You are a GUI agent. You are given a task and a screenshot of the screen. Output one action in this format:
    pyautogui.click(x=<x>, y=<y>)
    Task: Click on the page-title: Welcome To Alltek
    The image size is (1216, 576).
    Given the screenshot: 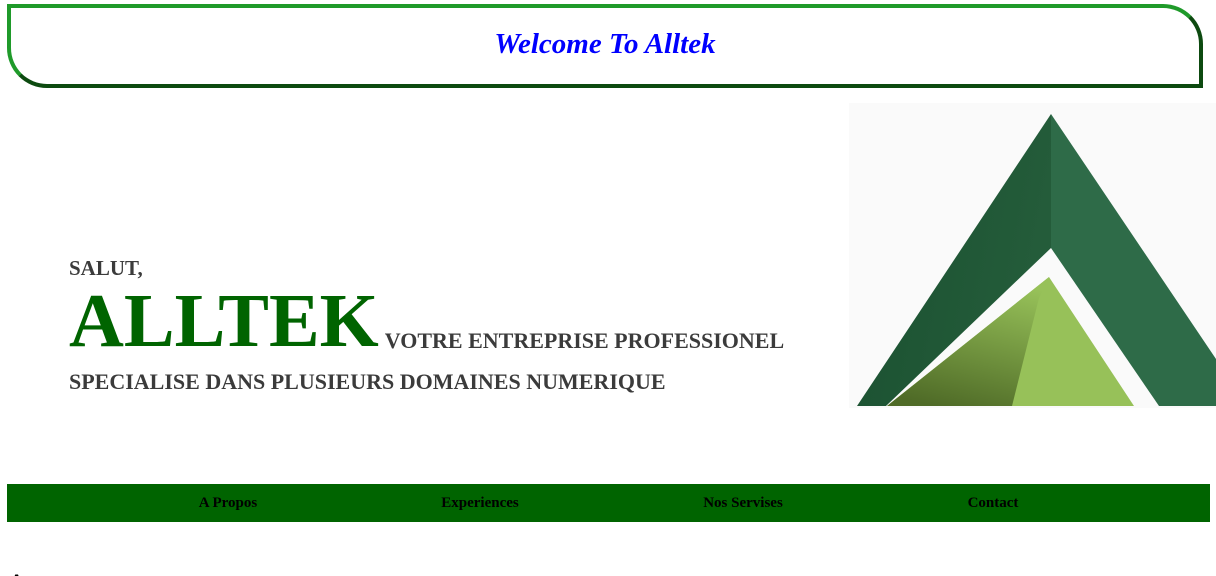 What is the action you would take?
    pyautogui.click(x=605, y=43)
    